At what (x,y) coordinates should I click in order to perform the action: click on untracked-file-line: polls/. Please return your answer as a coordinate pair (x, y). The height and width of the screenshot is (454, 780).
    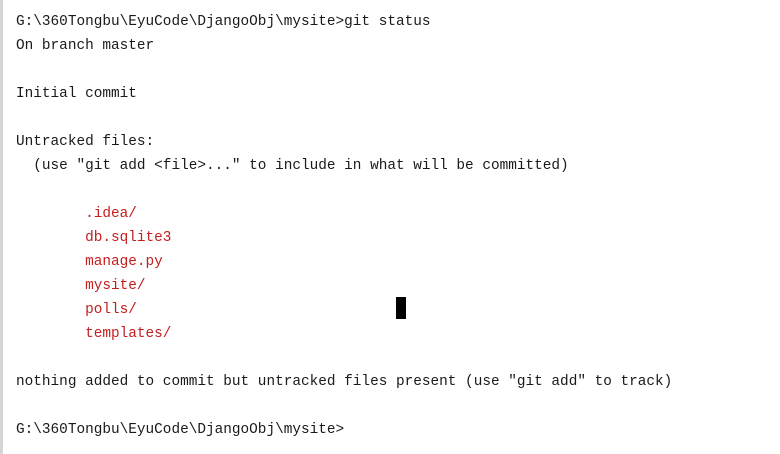
    Looking at the image, I should click on (76, 310).